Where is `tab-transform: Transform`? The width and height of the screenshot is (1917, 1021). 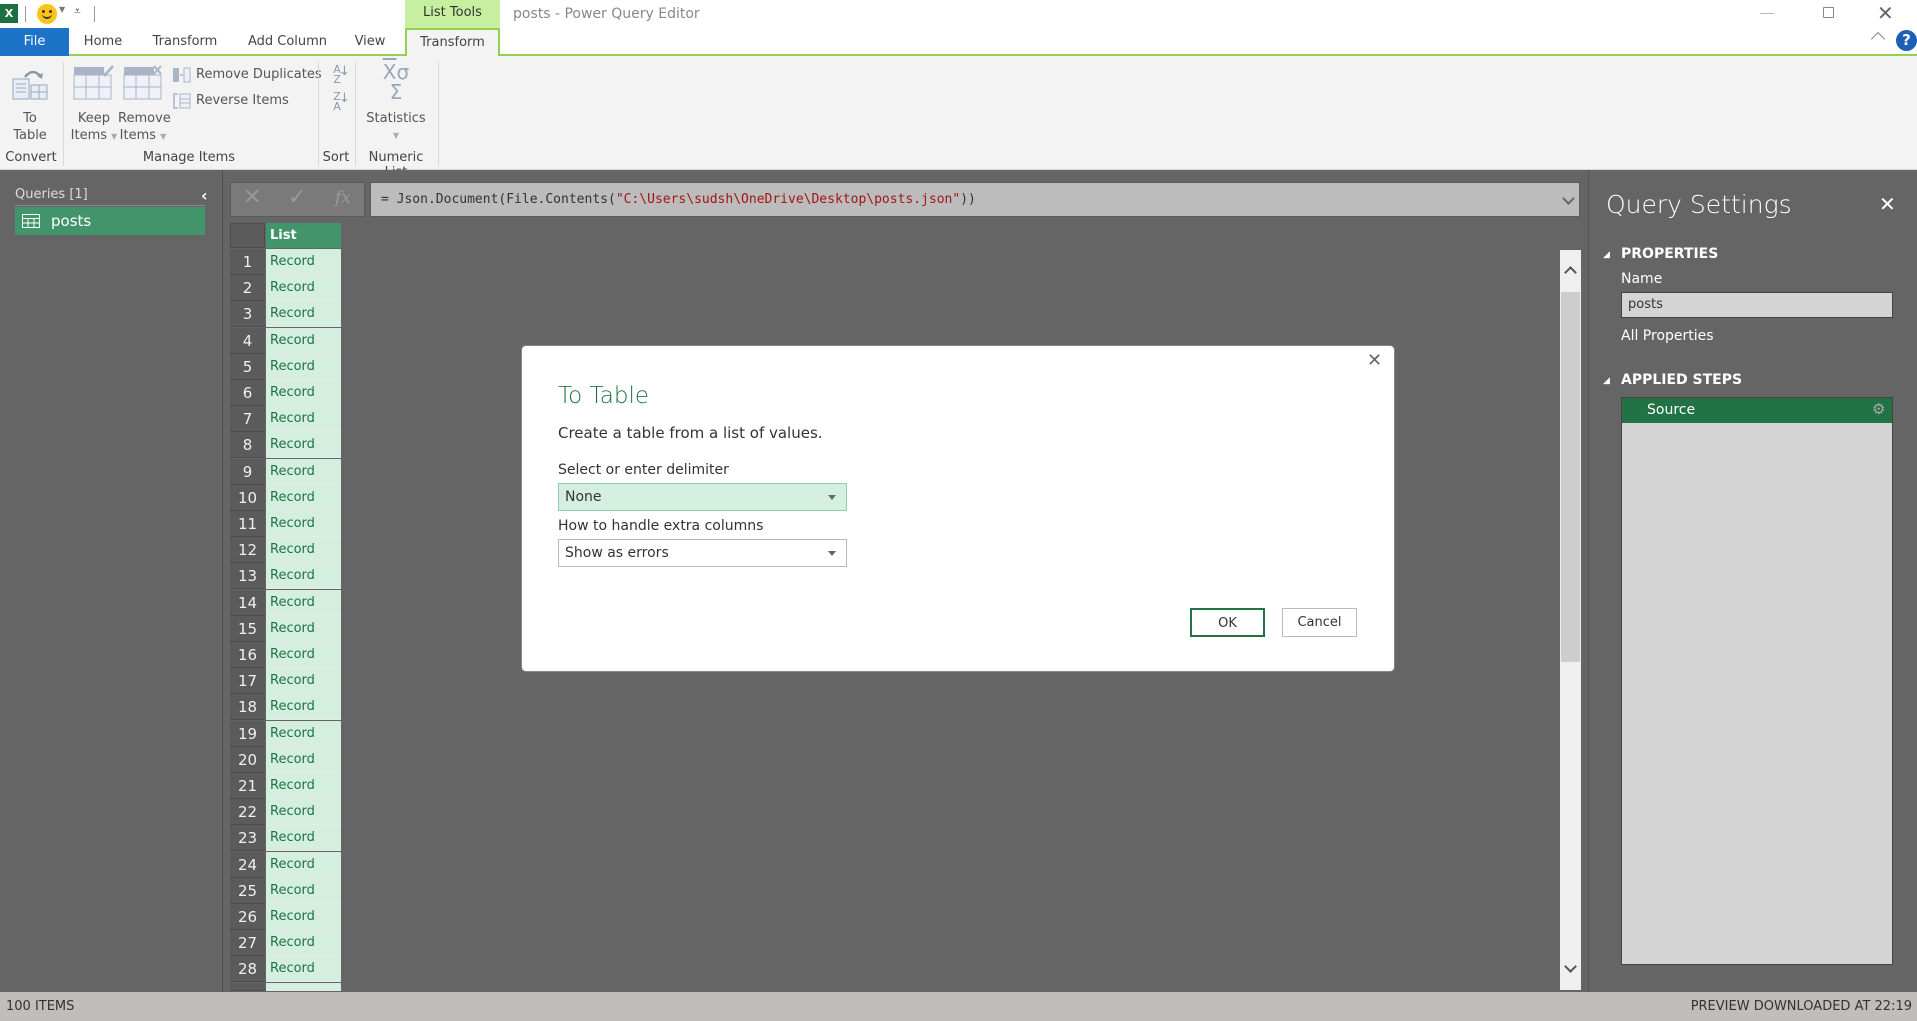
tab-transform: Transform is located at coordinates (185, 42).